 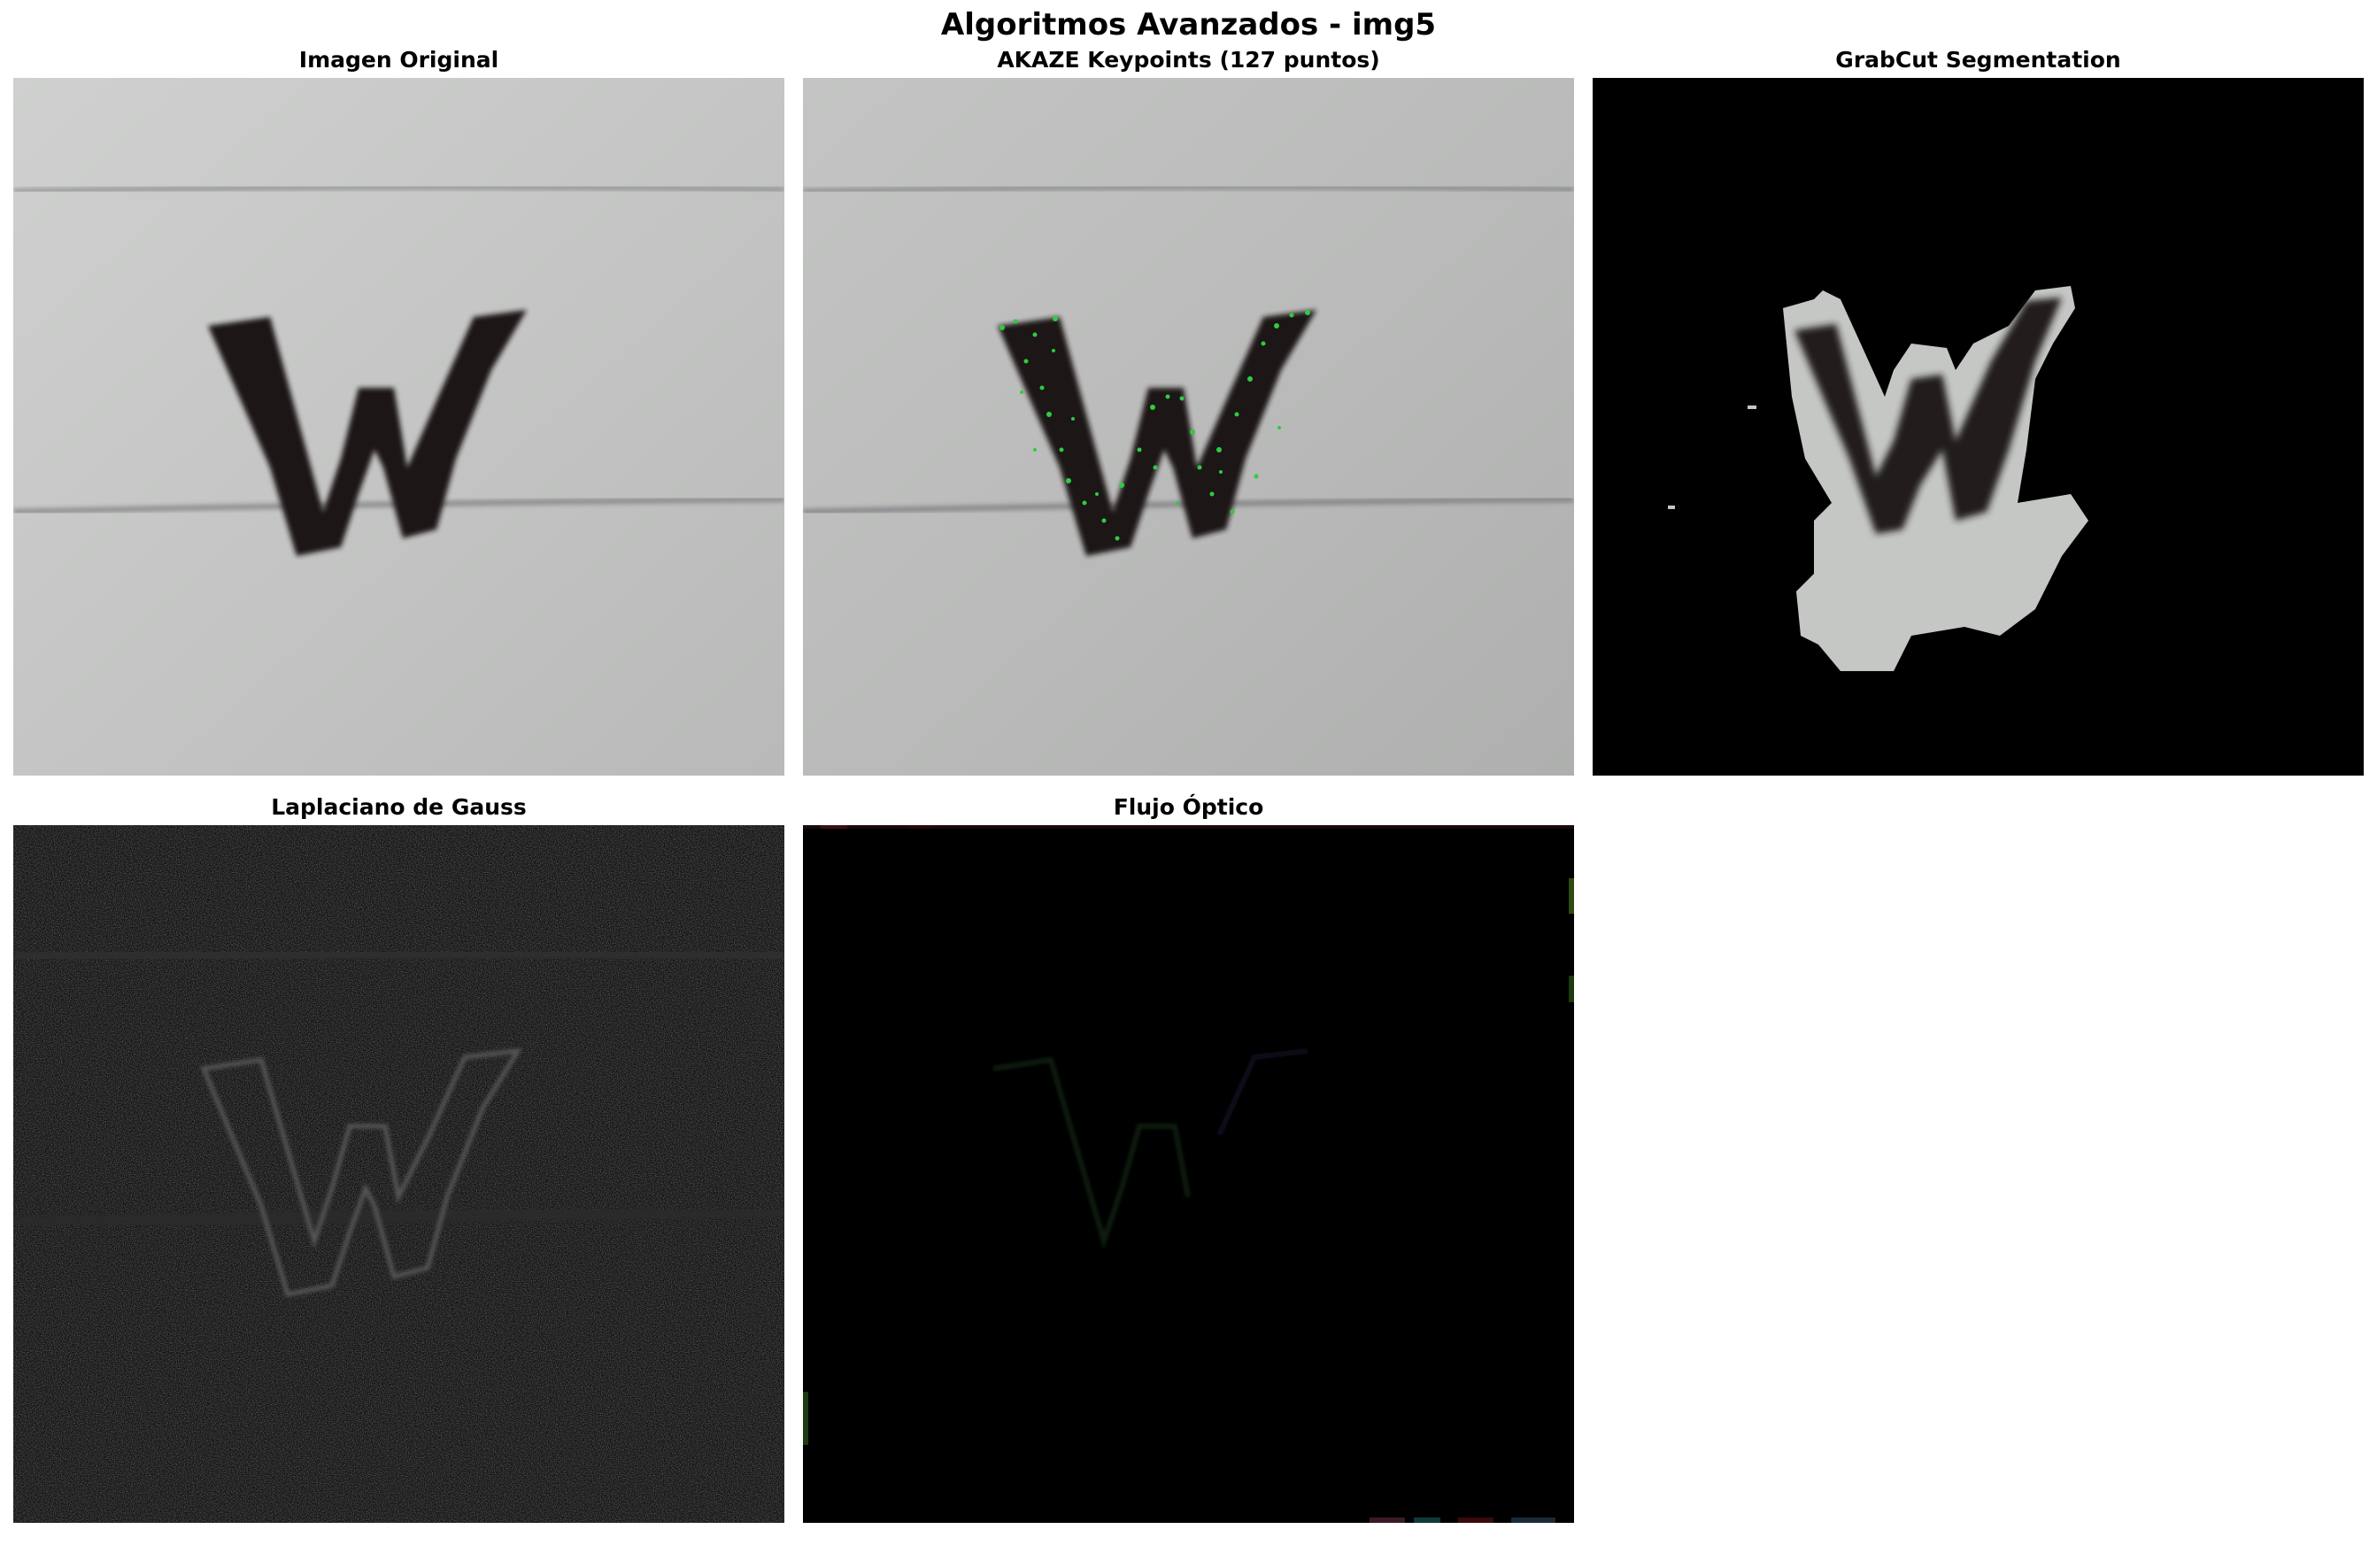 I want to click on optical-flow-image, so click(x=1188, y=1174).